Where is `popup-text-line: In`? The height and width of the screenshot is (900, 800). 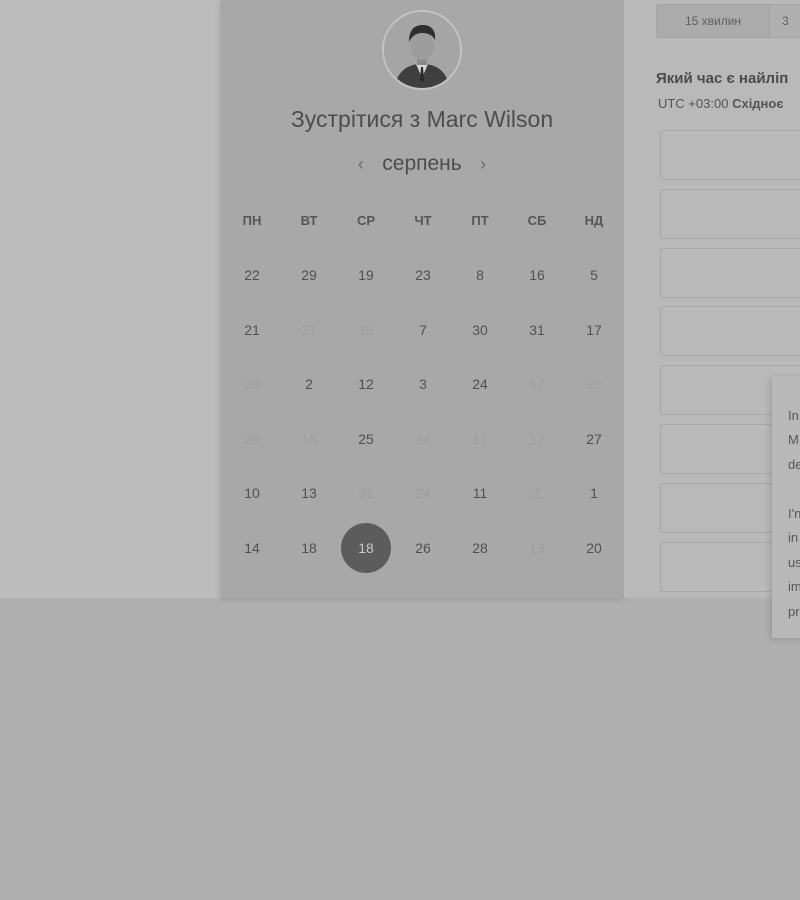 popup-text-line: In is located at coordinates (793, 415).